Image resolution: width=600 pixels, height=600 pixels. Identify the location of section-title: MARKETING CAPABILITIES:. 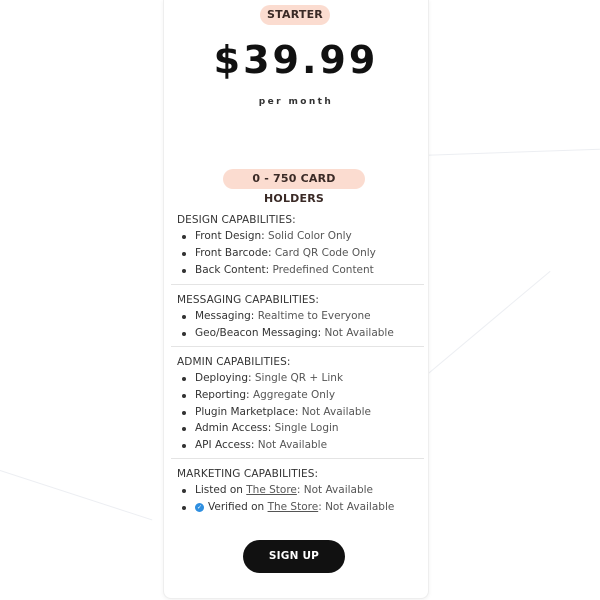
(248, 474).